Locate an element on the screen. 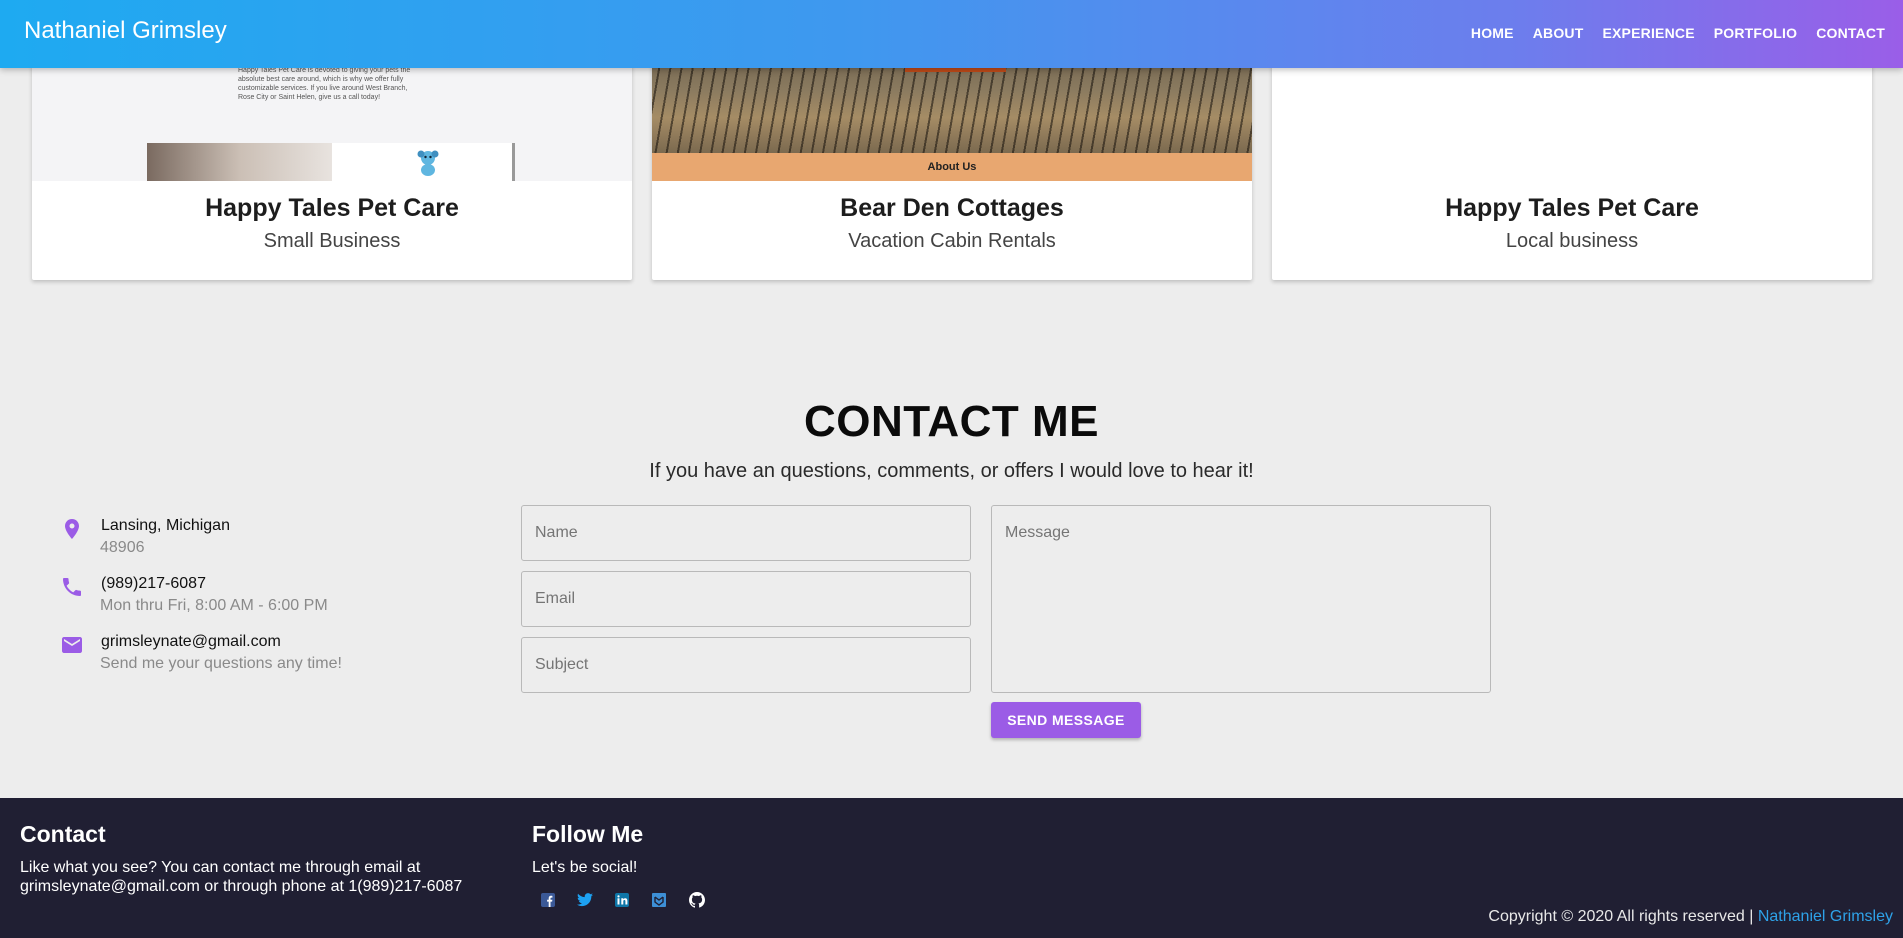 This screenshot has width=1903, height=938. nav-menu: HOME ABOUT EXPERIENCE PORTFOLIO CONTACT is located at coordinates (1678, 33).